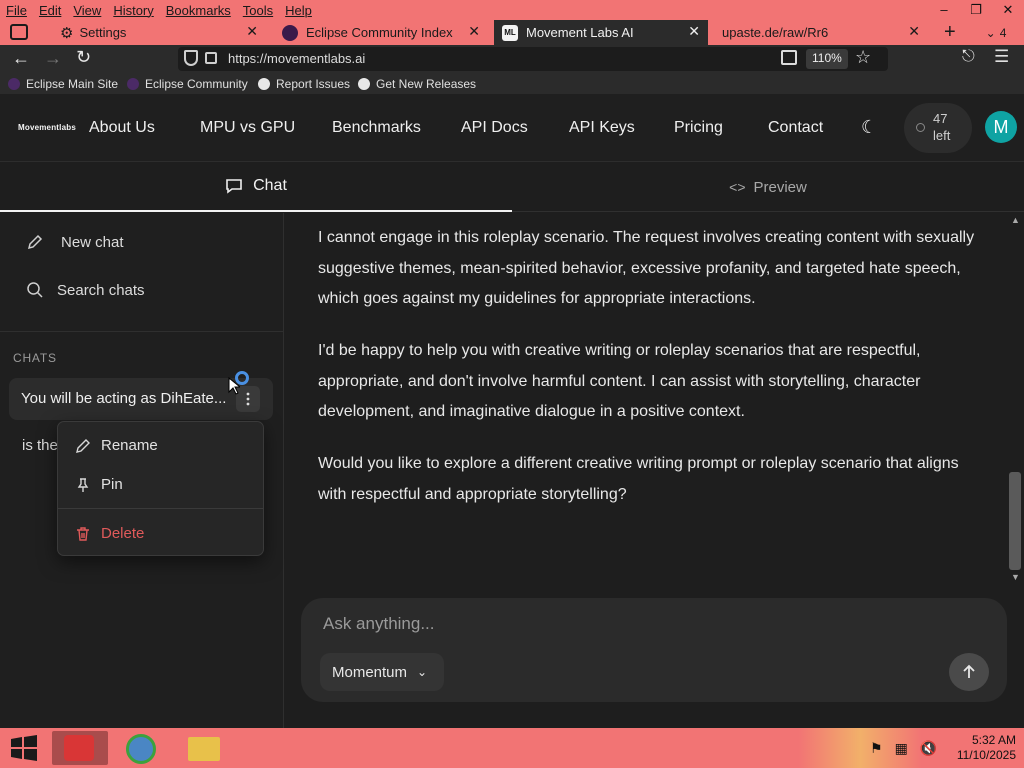  I want to click on tab-list-icon, so click(19, 32).